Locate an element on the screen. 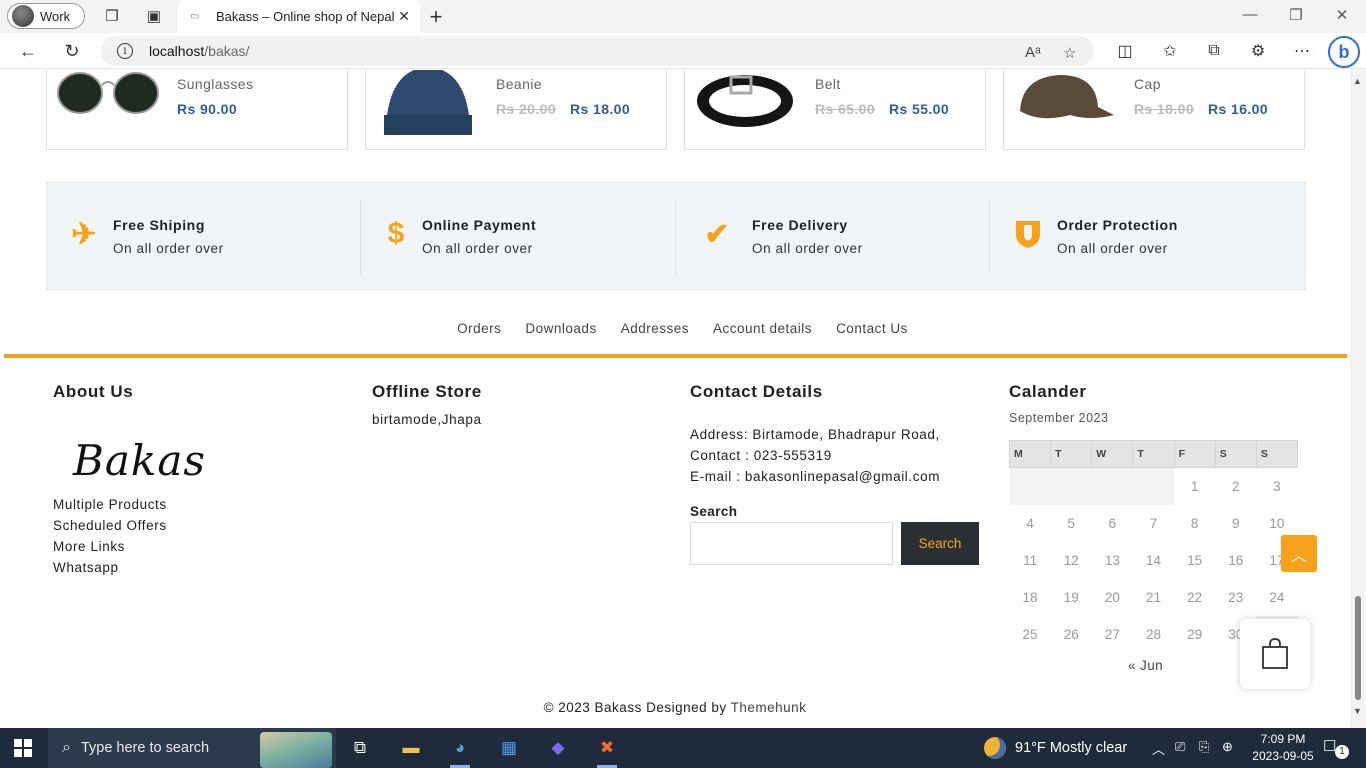 This screenshot has width=1366, height=768. calendar-week-row: 4 5 6 7 8 9 10 is located at coordinates (1153, 523).